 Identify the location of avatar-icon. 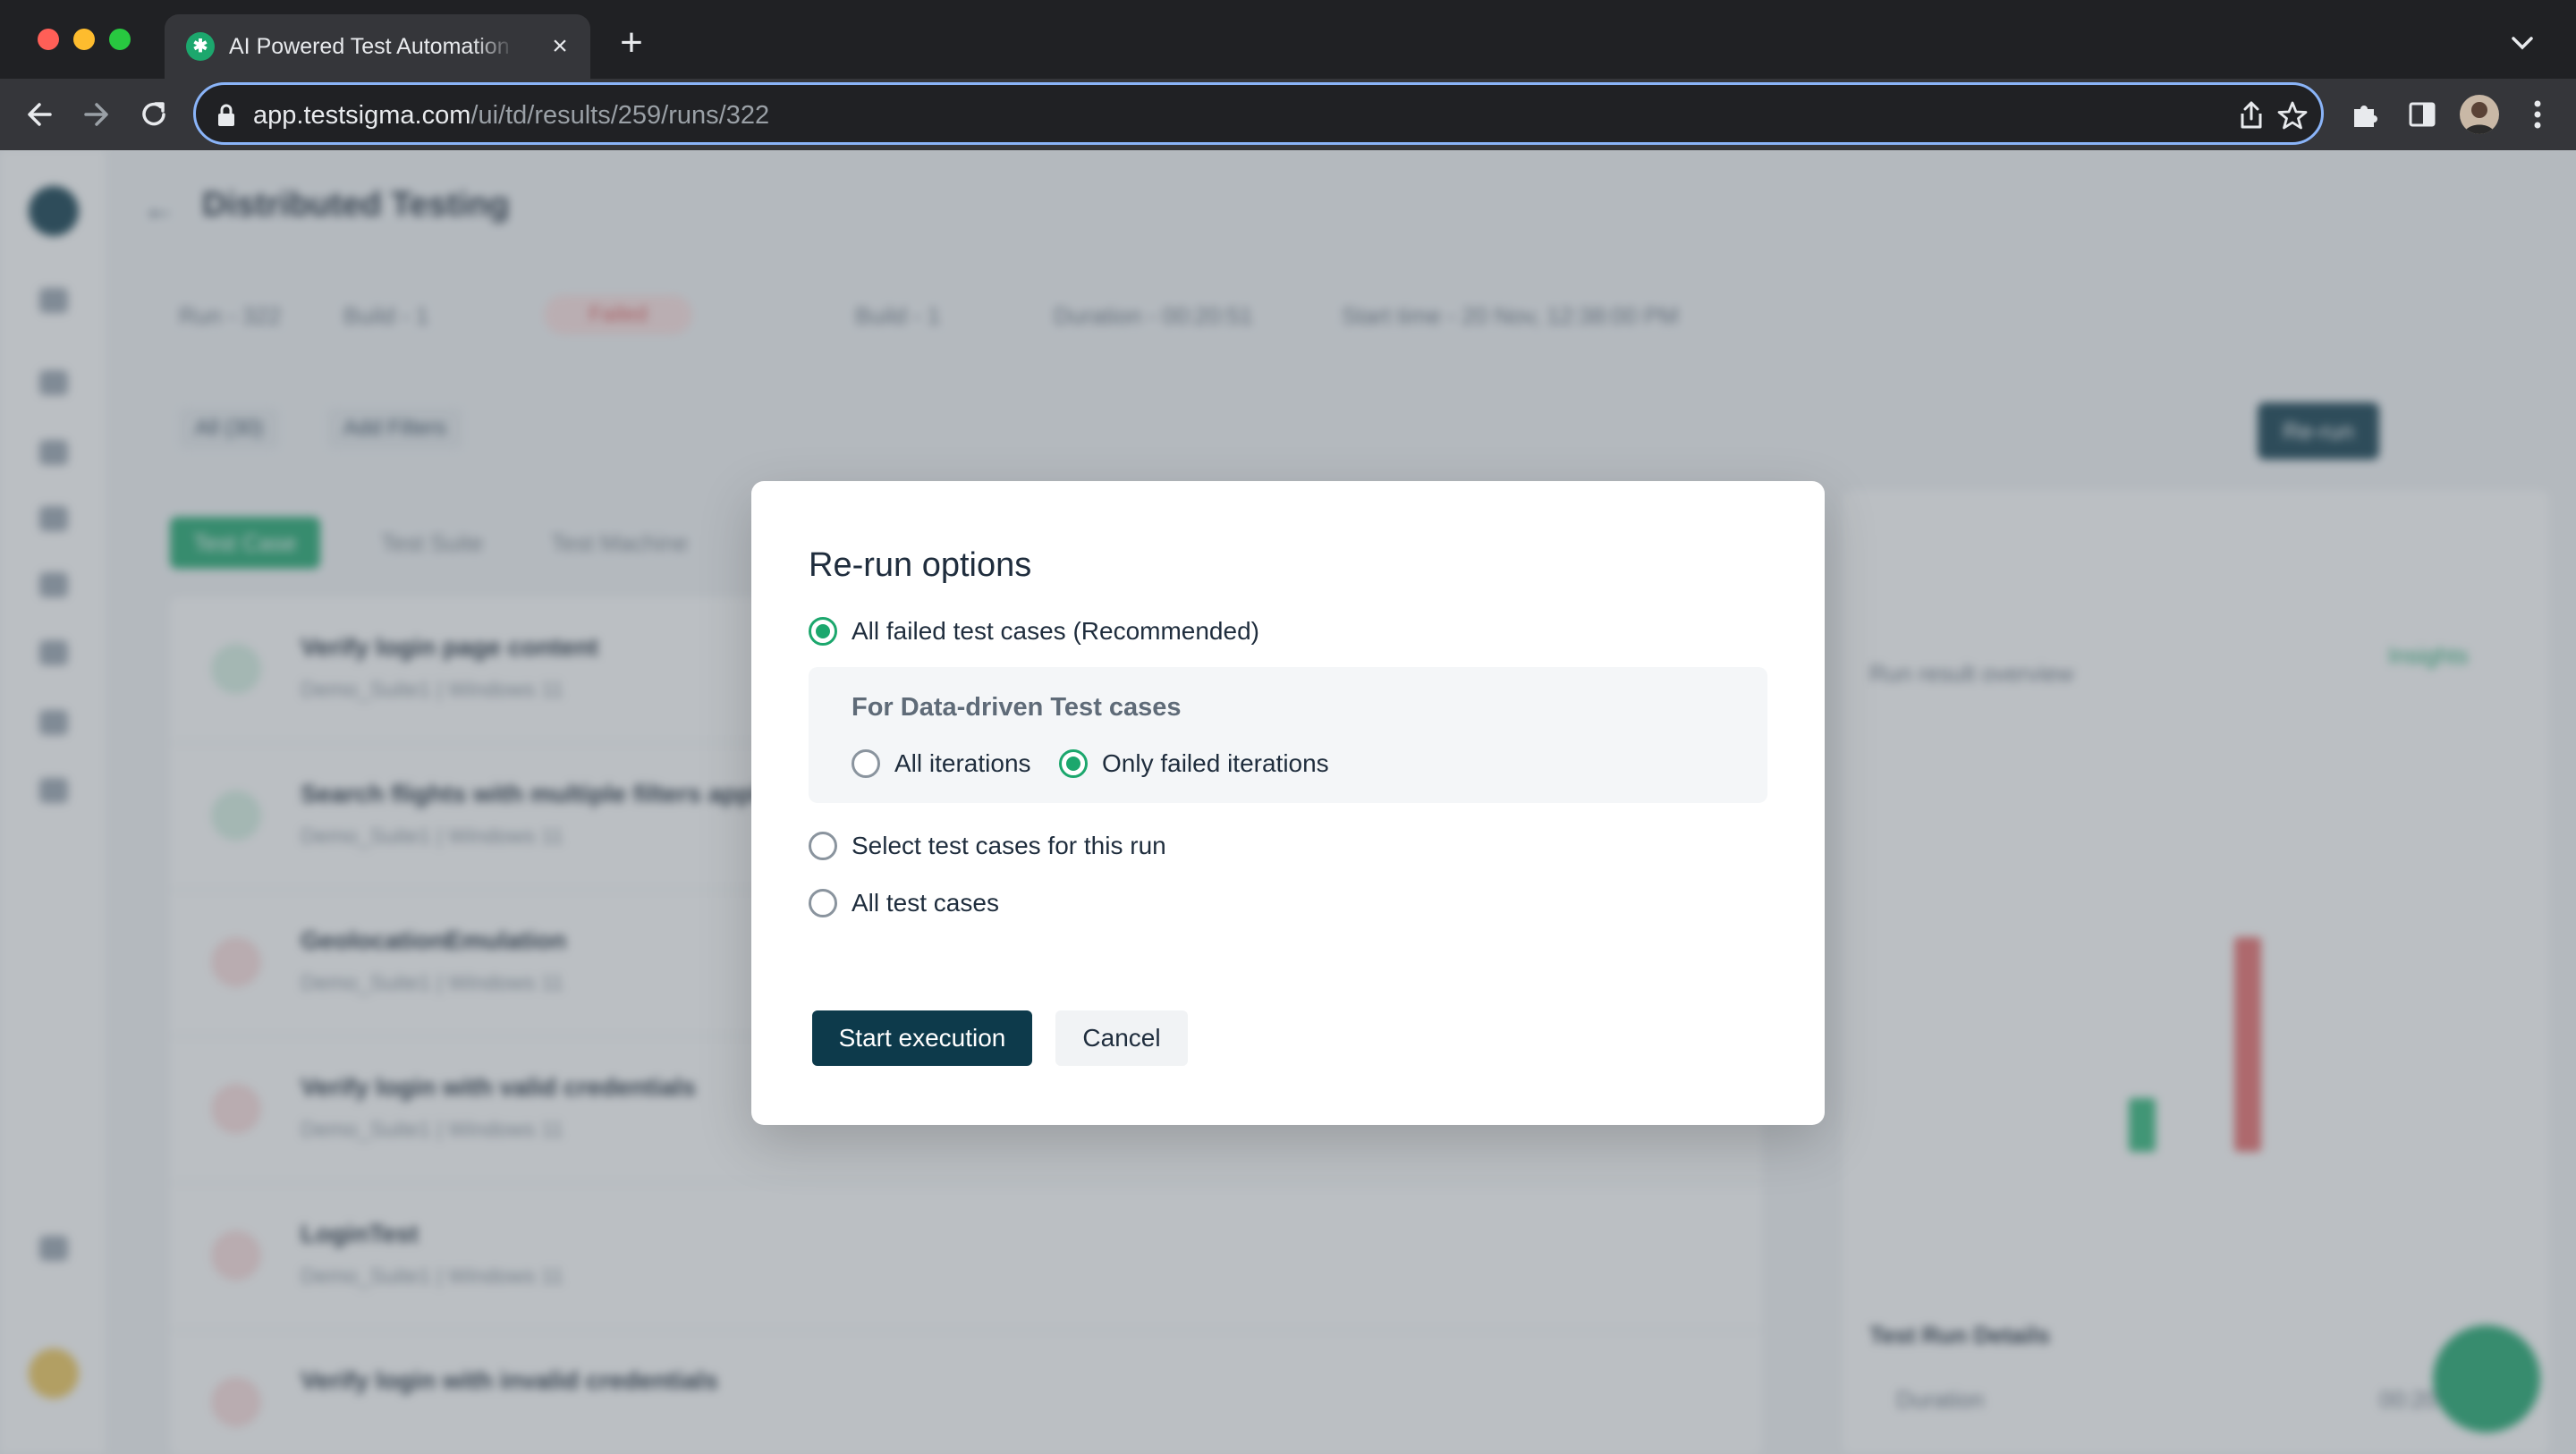
(2479, 118).